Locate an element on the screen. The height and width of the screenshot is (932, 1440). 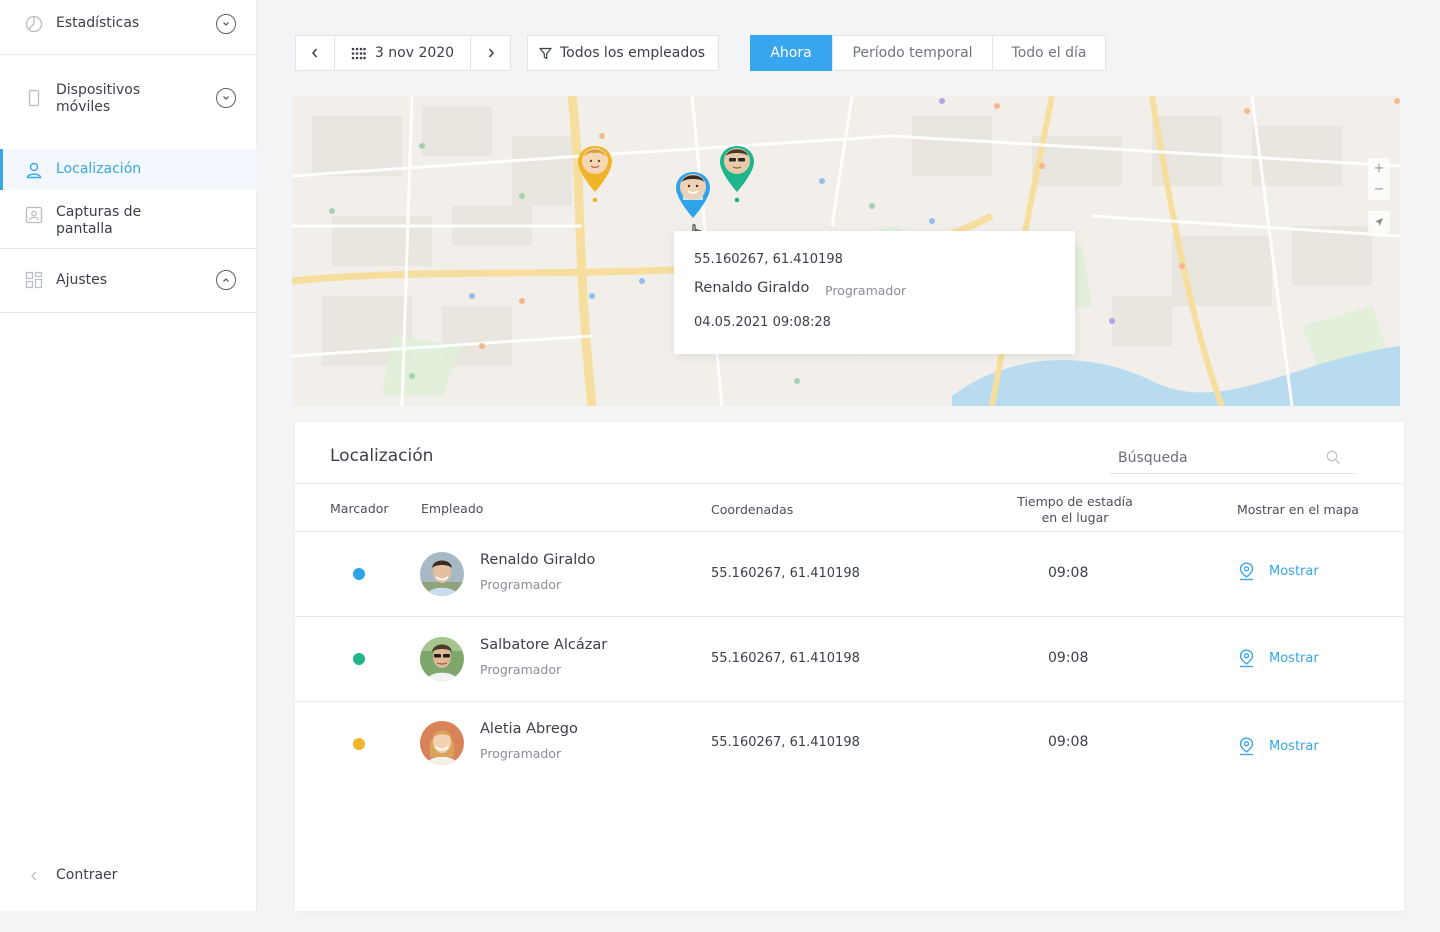
filter-label: Todos los empleados is located at coordinates (633, 53).